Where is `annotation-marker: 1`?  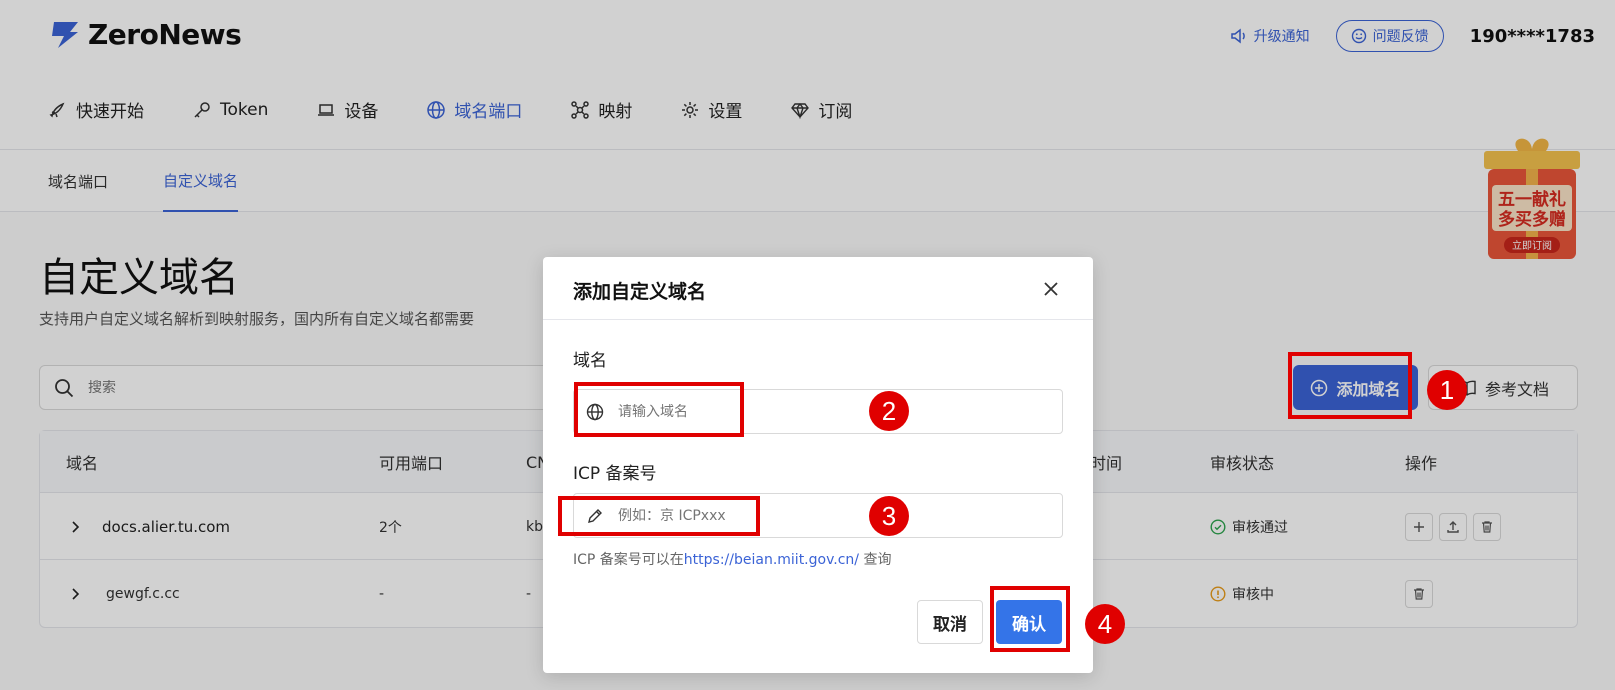 annotation-marker: 1 is located at coordinates (1447, 390).